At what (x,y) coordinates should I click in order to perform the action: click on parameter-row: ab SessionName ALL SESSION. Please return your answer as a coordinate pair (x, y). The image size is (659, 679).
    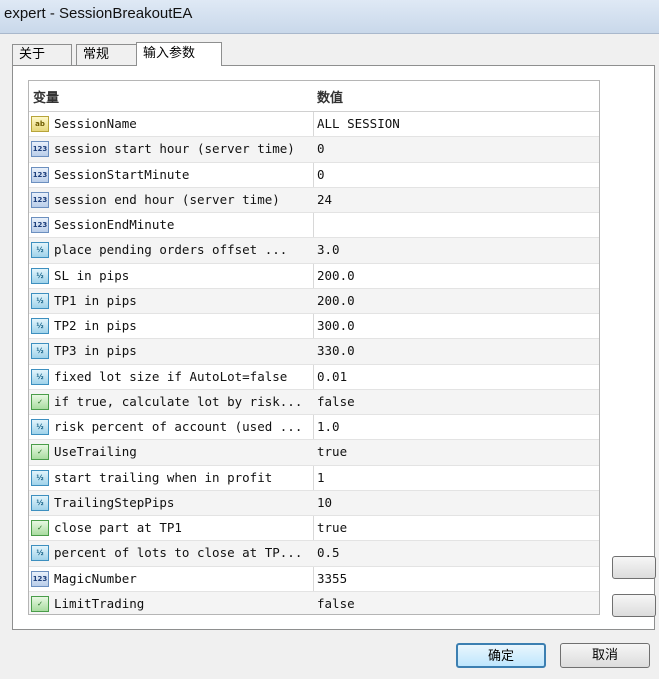
    Looking at the image, I should click on (314, 125).